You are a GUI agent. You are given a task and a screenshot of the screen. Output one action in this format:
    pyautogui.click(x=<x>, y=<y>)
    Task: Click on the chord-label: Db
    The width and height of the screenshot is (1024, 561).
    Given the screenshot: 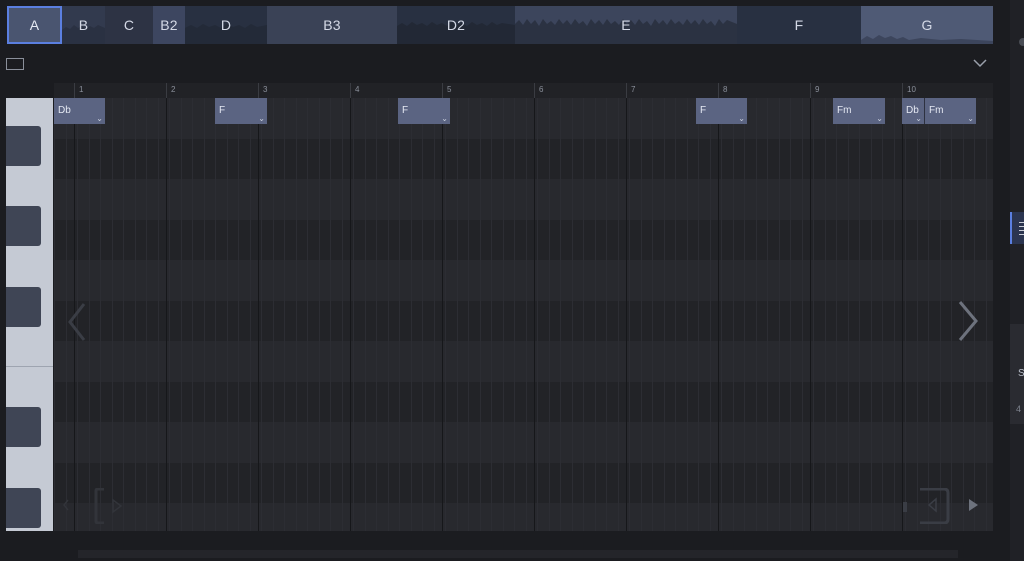 What is the action you would take?
    pyautogui.click(x=64, y=110)
    